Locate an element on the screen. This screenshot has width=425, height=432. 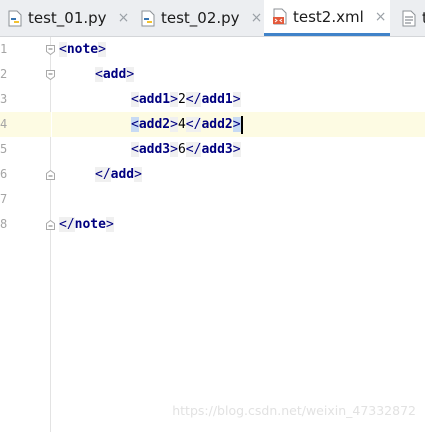
tag-bracket-matched: < is located at coordinates (135, 124).